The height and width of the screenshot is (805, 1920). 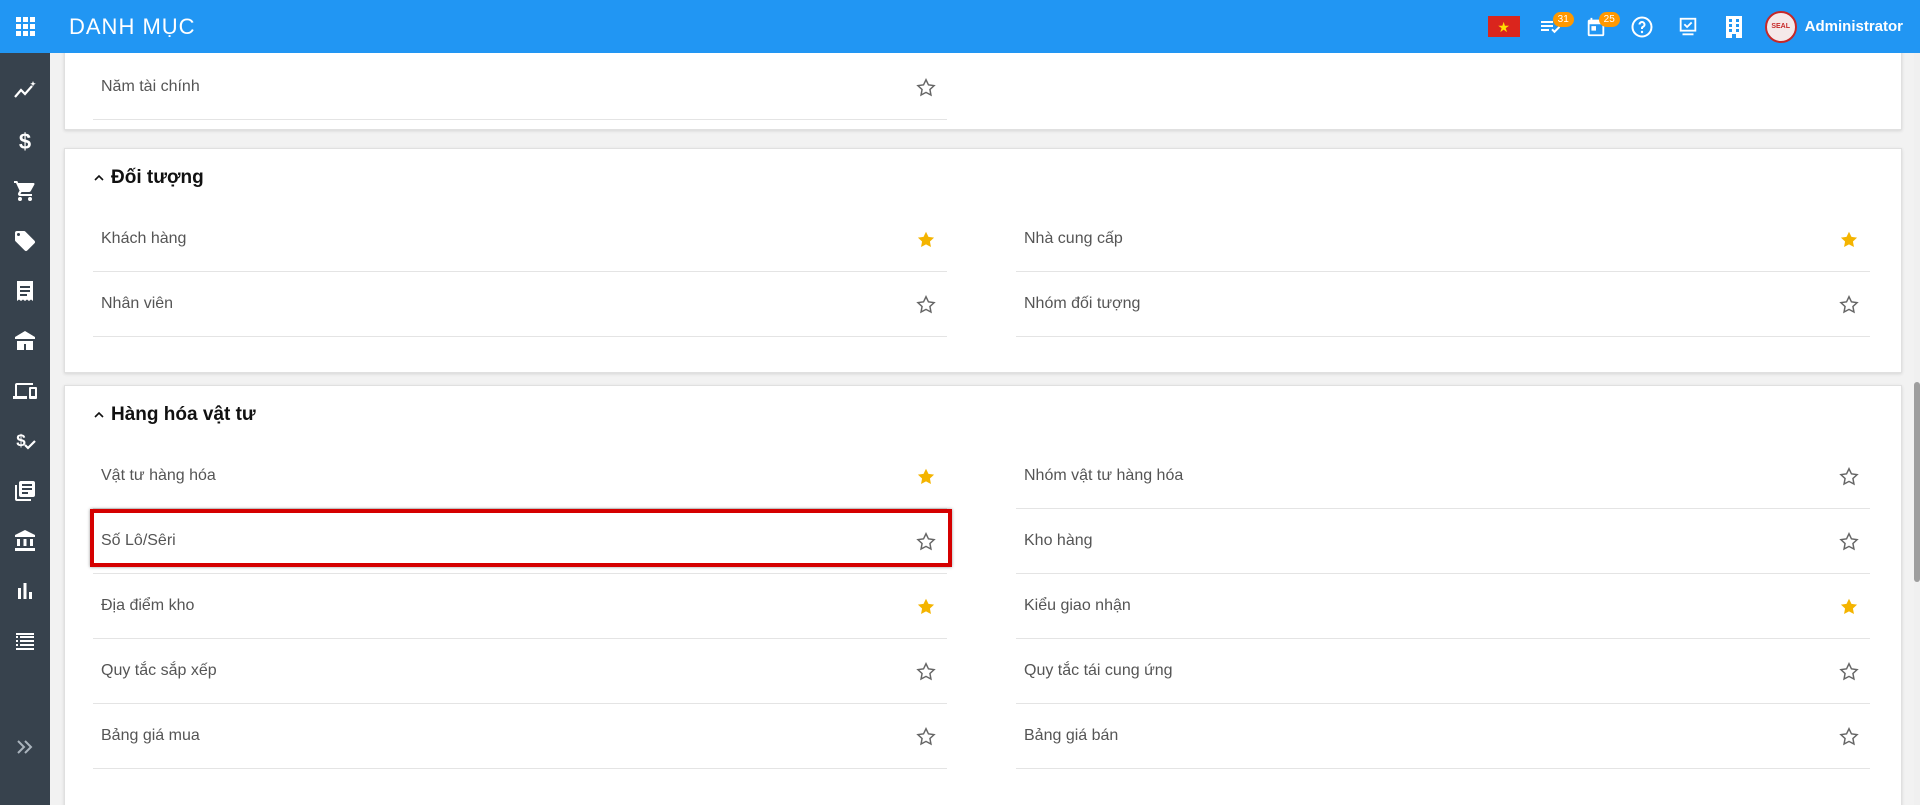 What do you see at coordinates (144, 238) in the screenshot?
I see `item-label: Khách hàng` at bounding box center [144, 238].